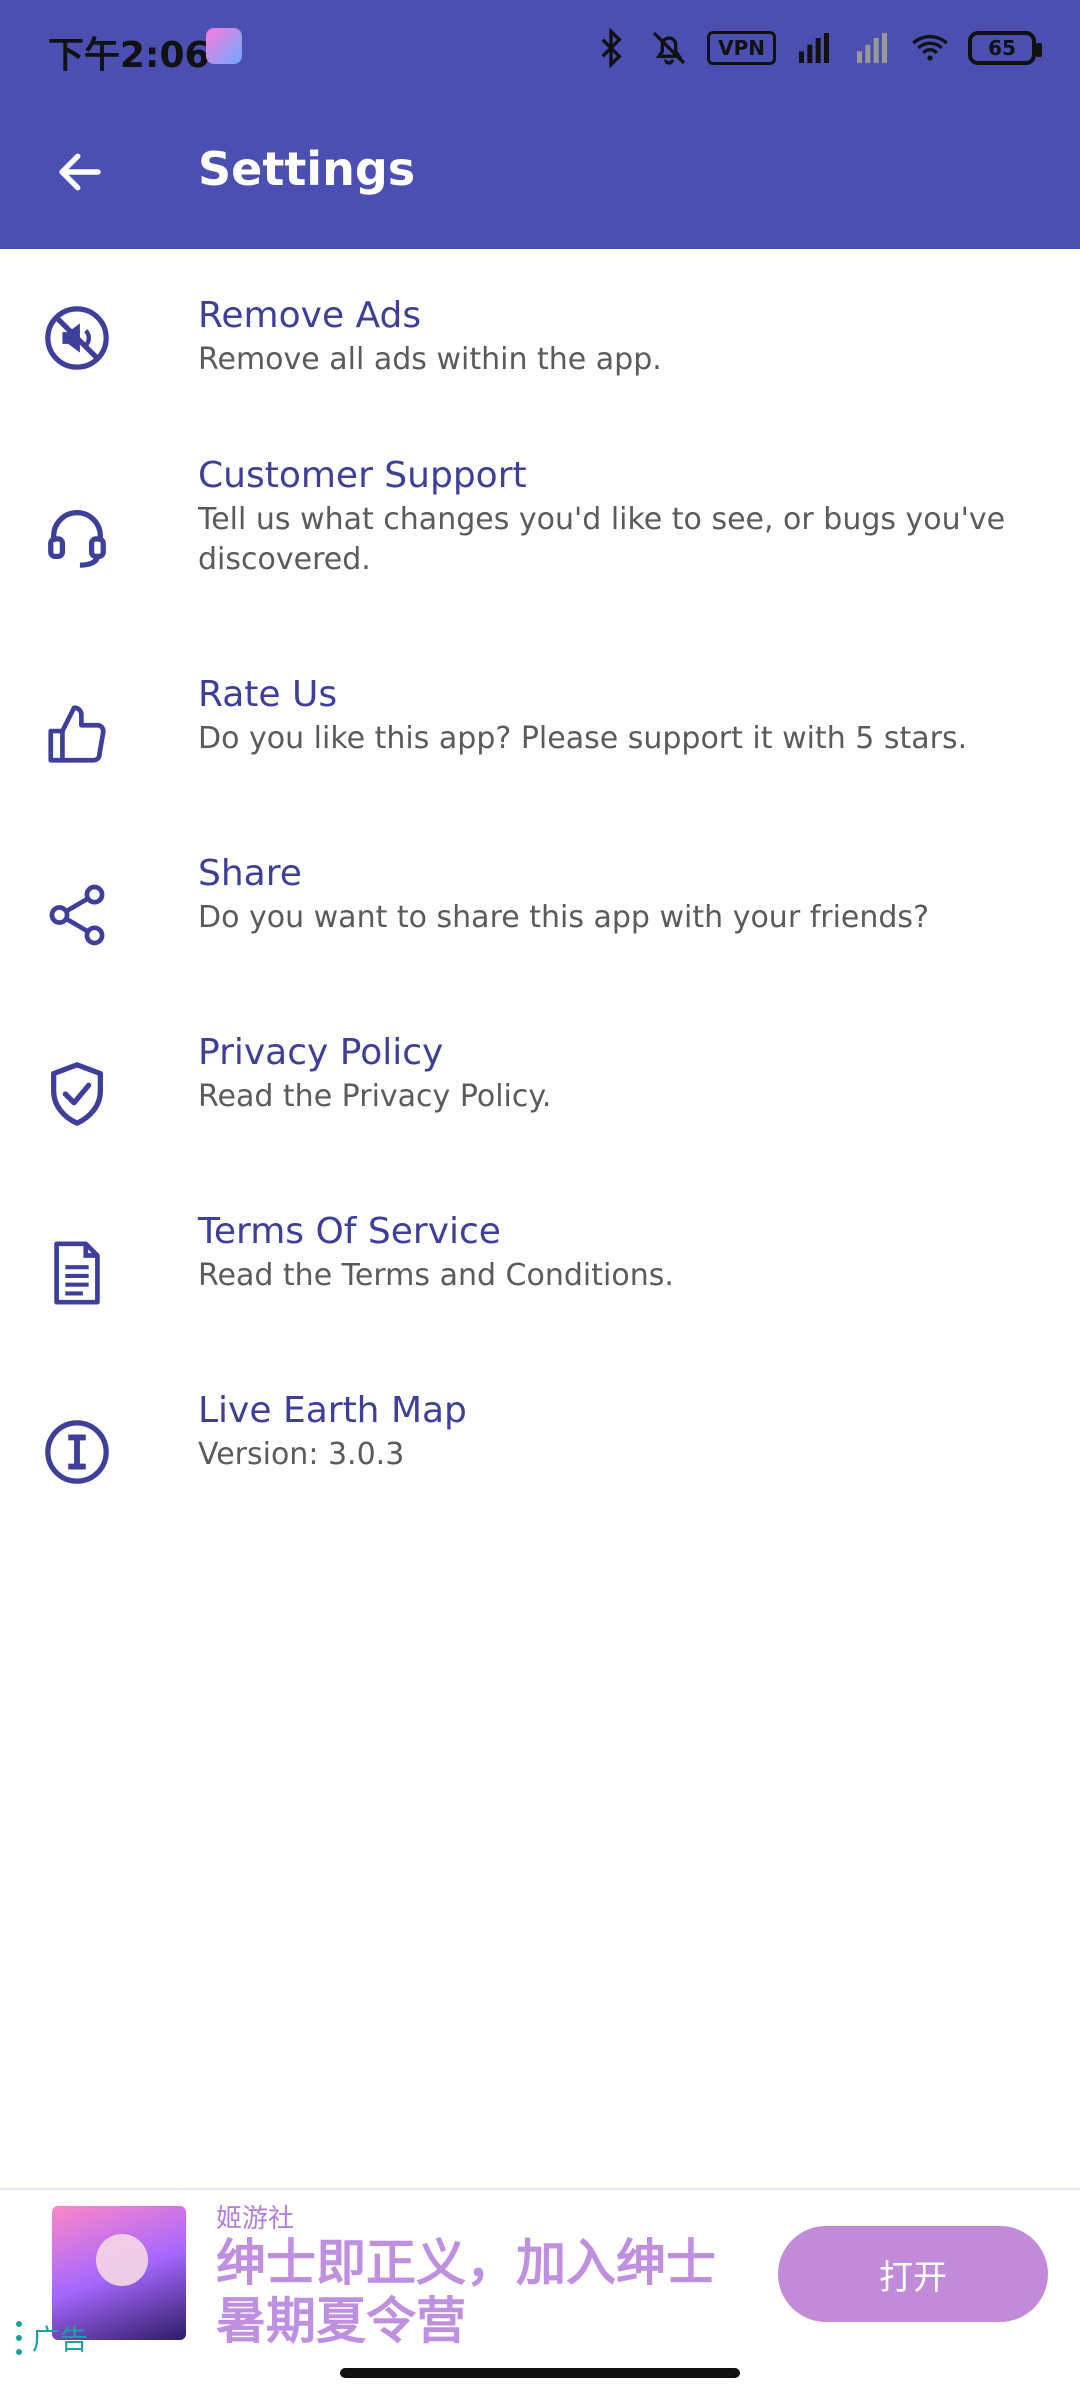 The width and height of the screenshot is (1080, 2400). Describe the element at coordinates (255, 2219) in the screenshot. I see `ad-brand: 姬游社` at that location.